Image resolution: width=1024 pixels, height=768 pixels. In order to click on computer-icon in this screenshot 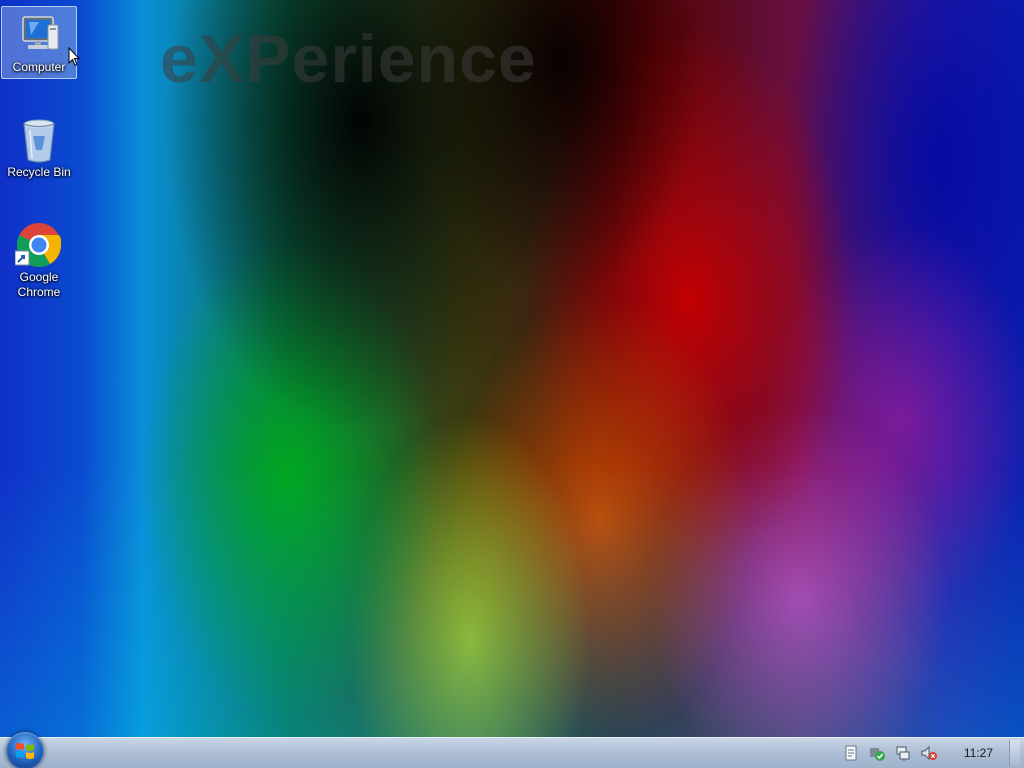, I will do `click(39, 35)`.